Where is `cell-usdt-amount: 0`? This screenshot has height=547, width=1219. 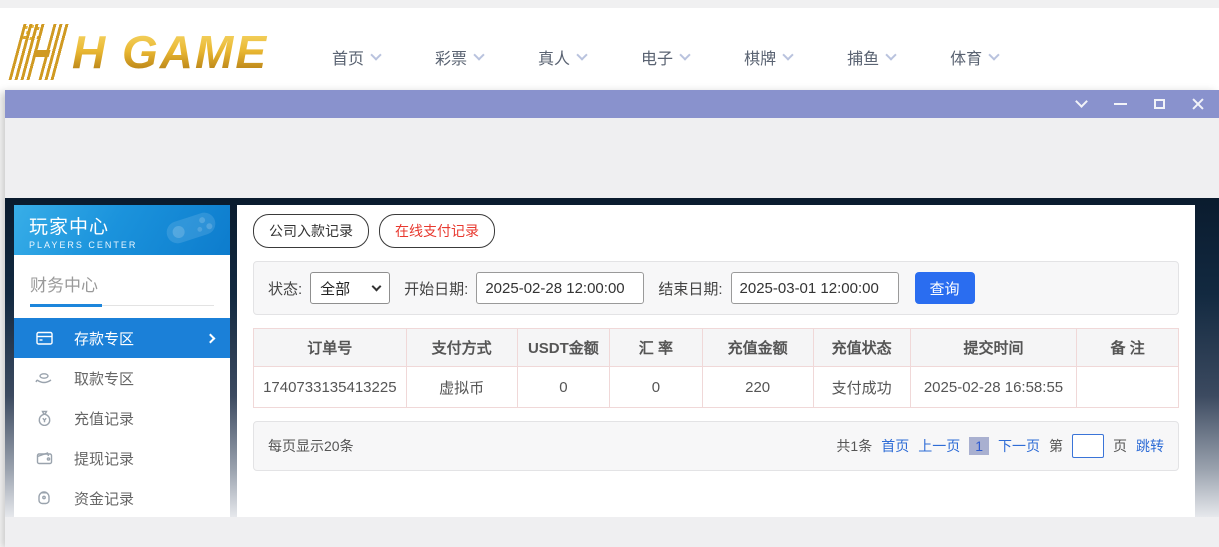 cell-usdt-amount: 0 is located at coordinates (563, 387).